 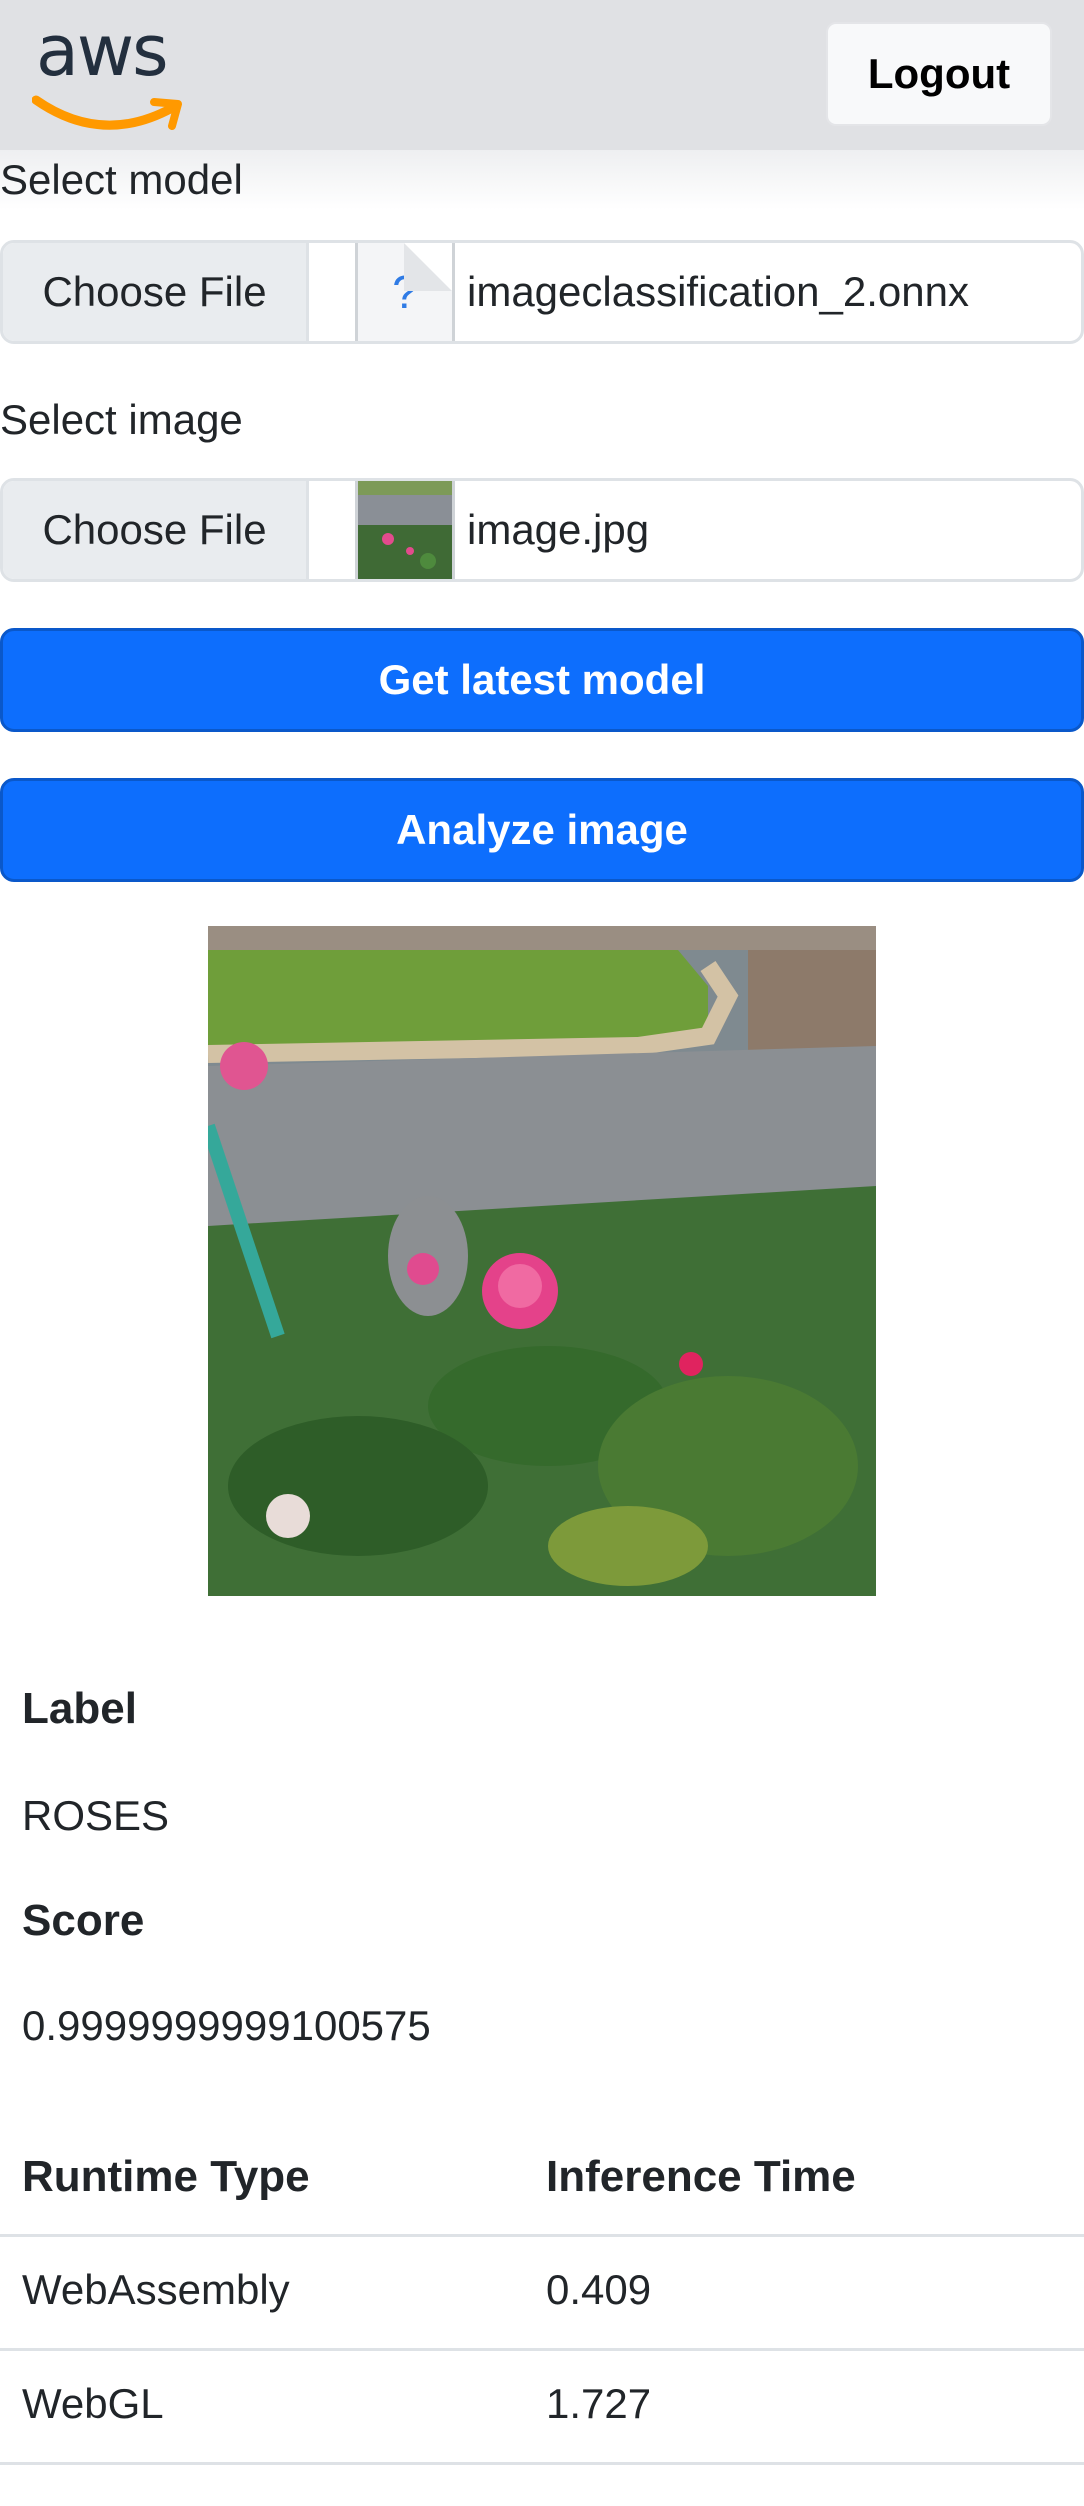 I want to click on score-heading: Score, so click(x=83, y=1920).